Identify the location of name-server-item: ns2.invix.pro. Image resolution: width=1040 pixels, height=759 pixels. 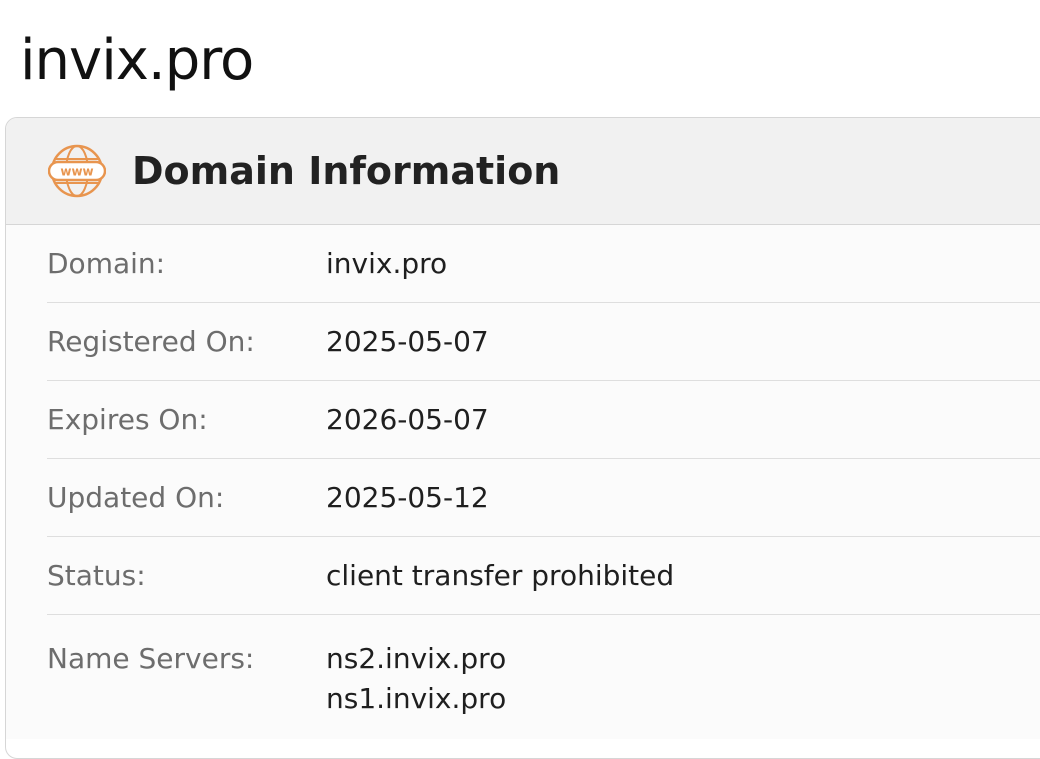
(416, 658).